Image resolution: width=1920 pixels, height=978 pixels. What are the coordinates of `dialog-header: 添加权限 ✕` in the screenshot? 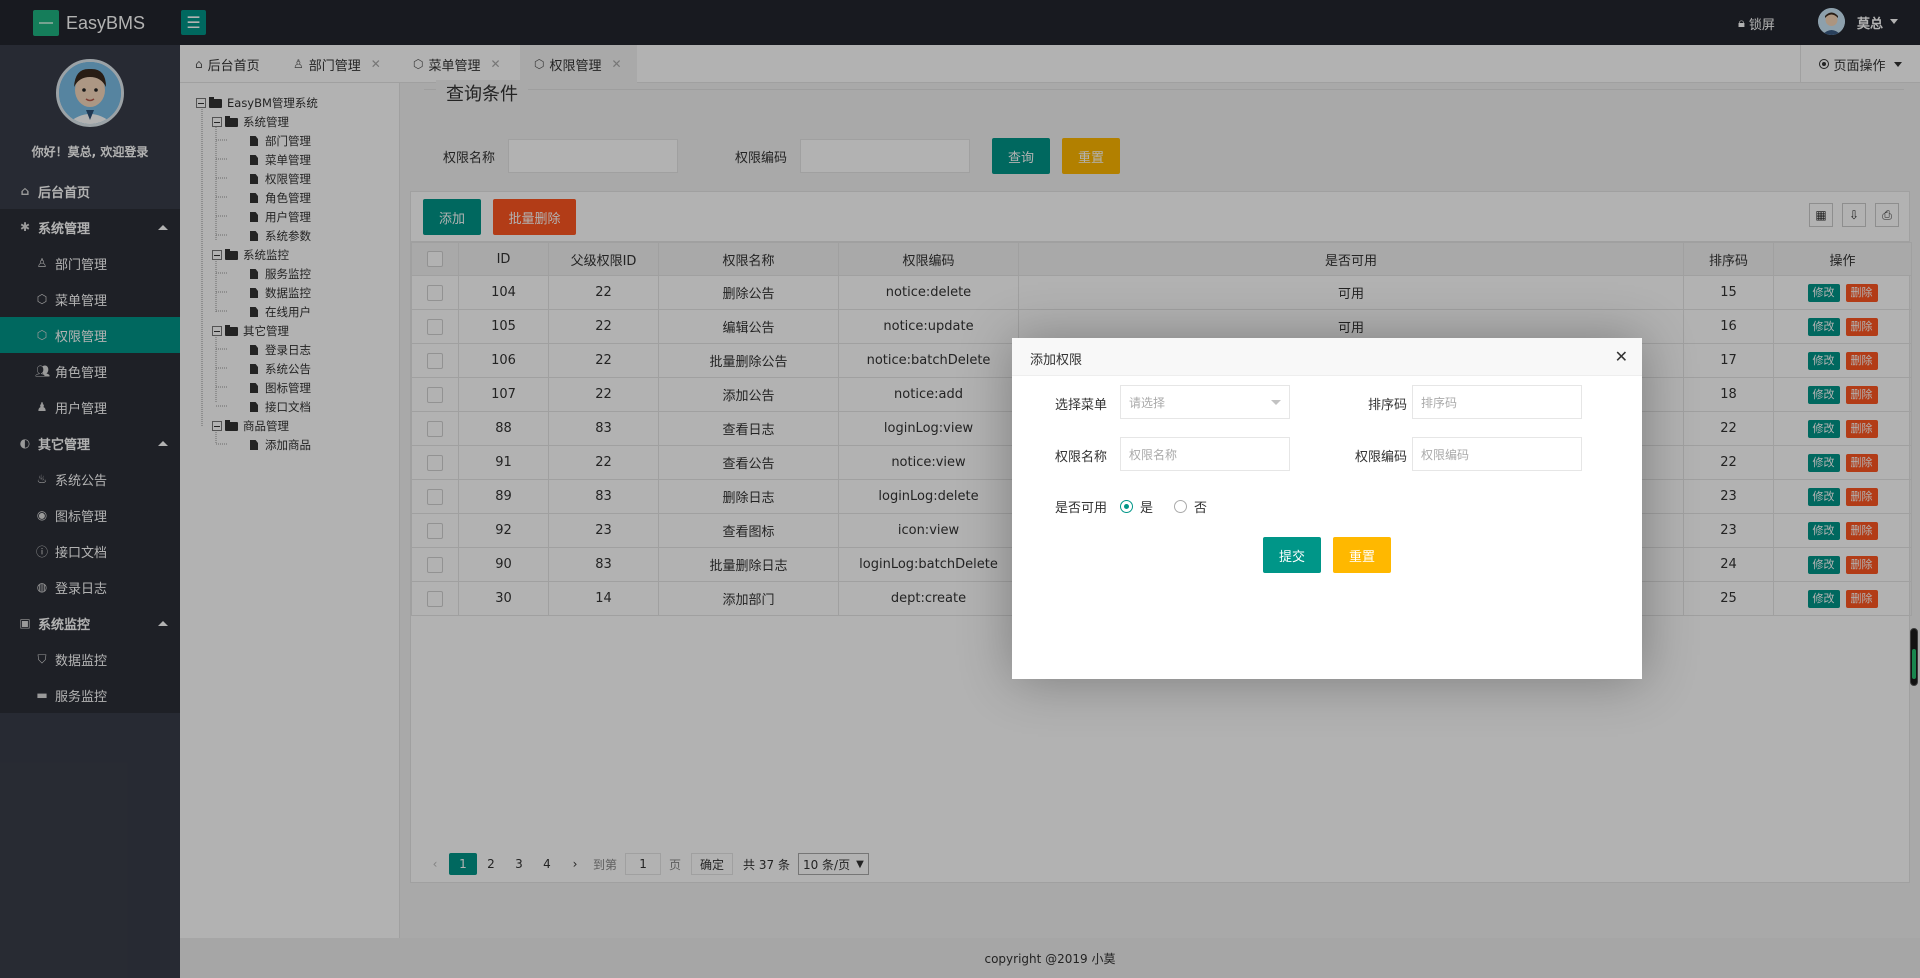 It's located at (1327, 357).